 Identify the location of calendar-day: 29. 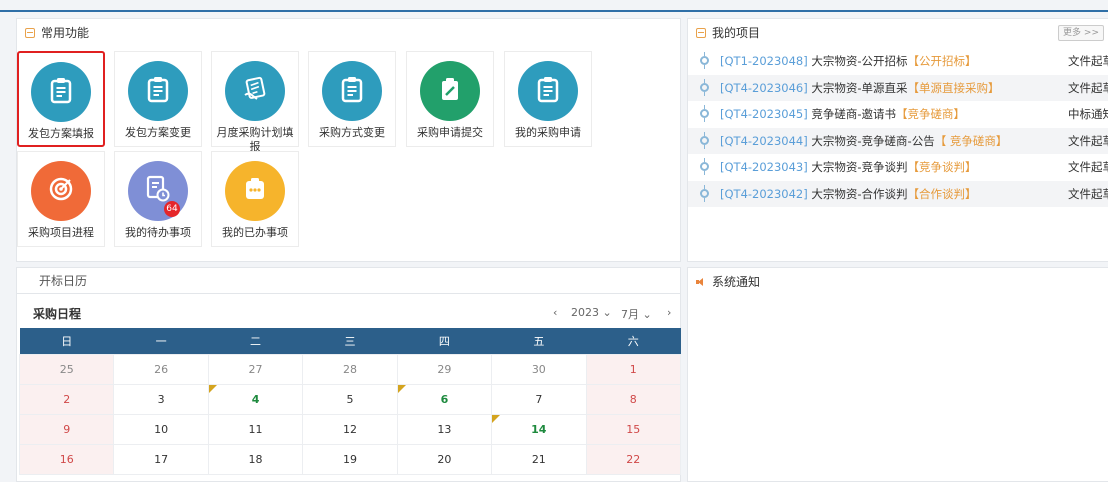
(444, 369).